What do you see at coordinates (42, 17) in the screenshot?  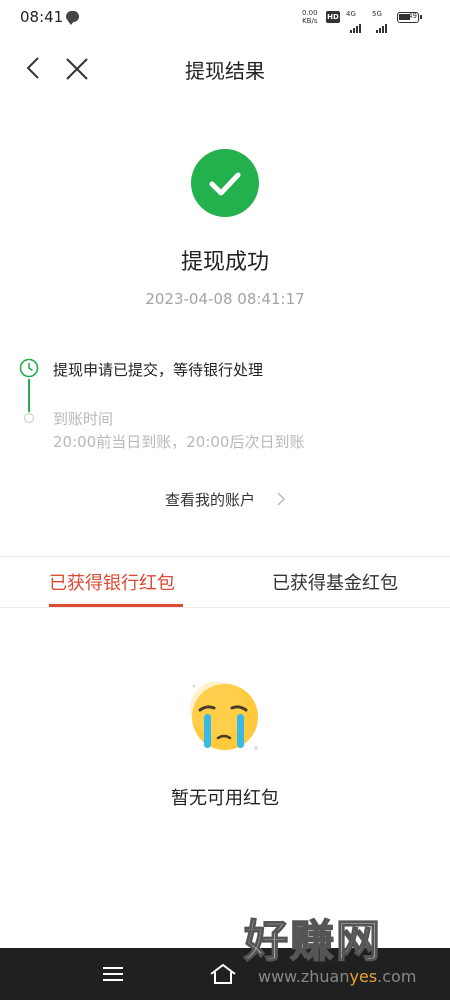 I see `status-time: 08:41` at bounding box center [42, 17].